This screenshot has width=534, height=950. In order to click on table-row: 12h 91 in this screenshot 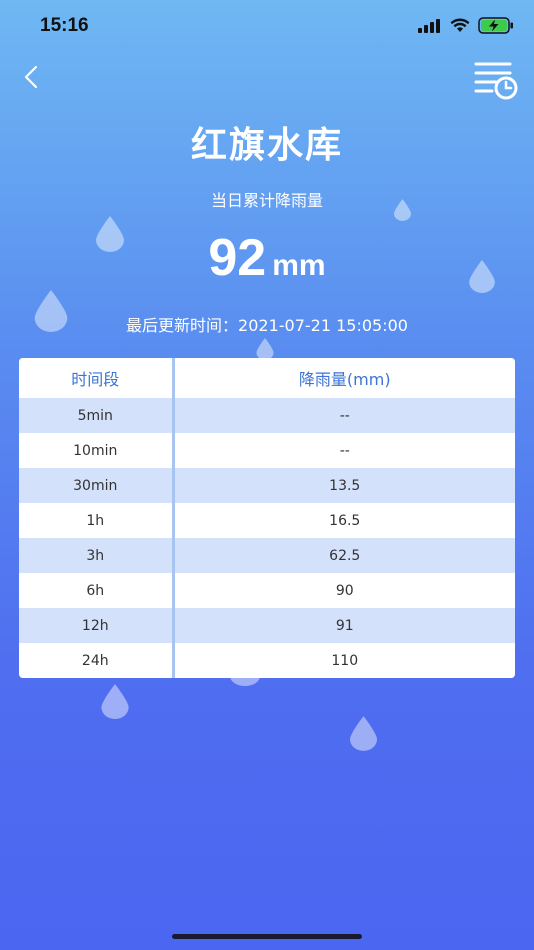, I will do `click(267, 625)`.